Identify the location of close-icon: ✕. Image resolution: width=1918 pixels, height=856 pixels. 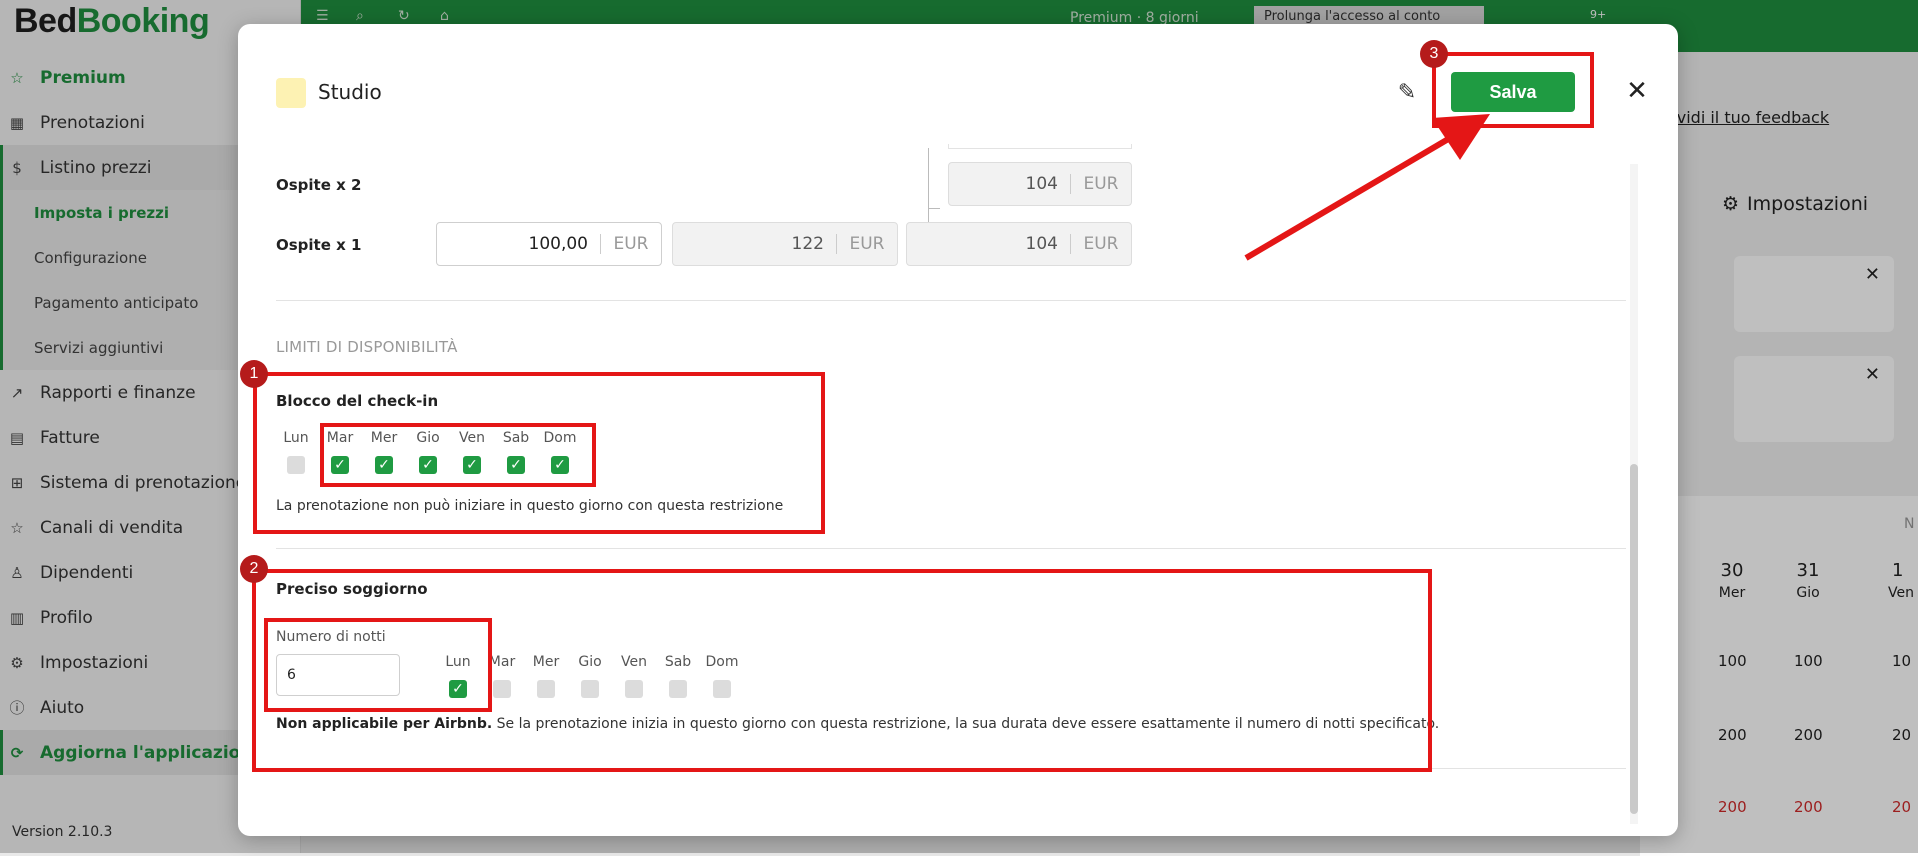
(1637, 91).